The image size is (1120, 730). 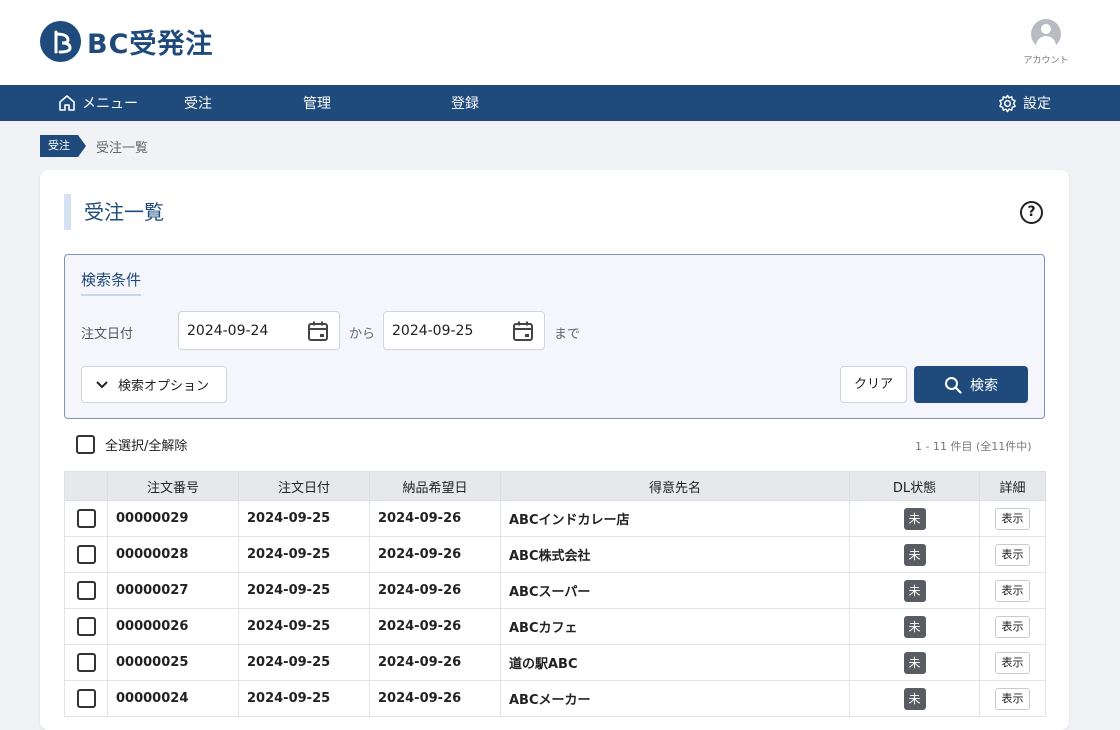 What do you see at coordinates (102, 384) in the screenshot?
I see `chevron-down-icon` at bounding box center [102, 384].